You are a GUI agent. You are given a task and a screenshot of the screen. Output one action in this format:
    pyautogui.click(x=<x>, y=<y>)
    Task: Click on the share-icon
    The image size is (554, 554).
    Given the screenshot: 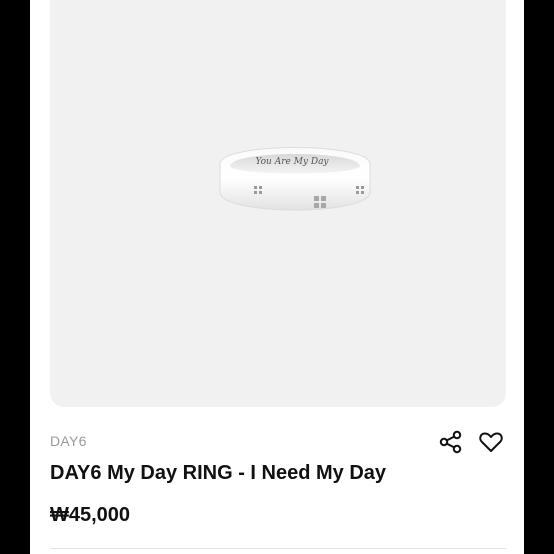 What is the action you would take?
    pyautogui.click(x=450, y=442)
    